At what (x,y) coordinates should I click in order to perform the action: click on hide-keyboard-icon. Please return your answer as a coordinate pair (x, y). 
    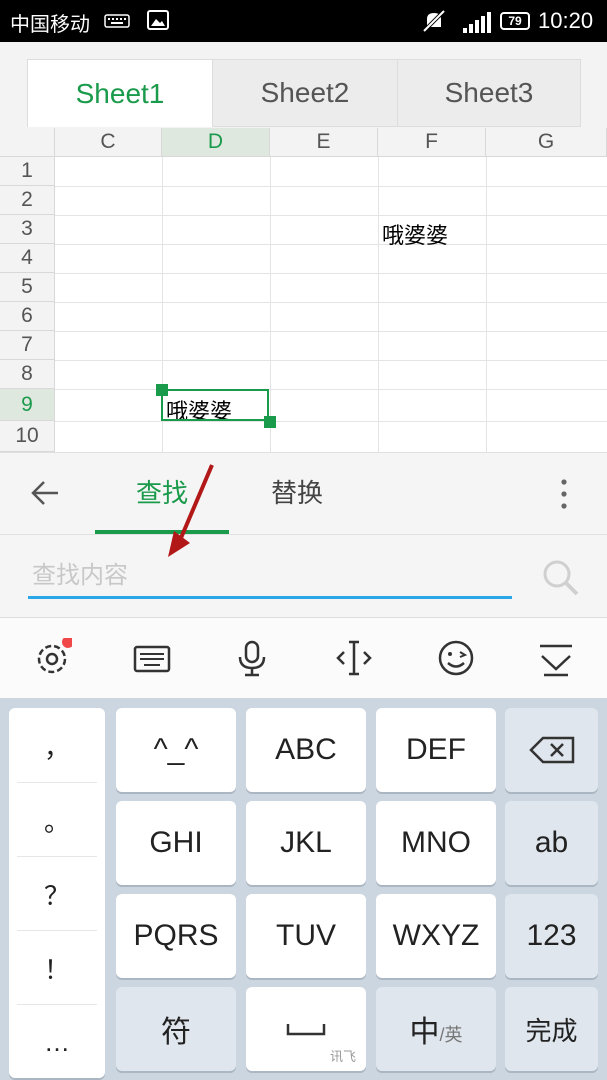
    Looking at the image, I should click on (556, 658).